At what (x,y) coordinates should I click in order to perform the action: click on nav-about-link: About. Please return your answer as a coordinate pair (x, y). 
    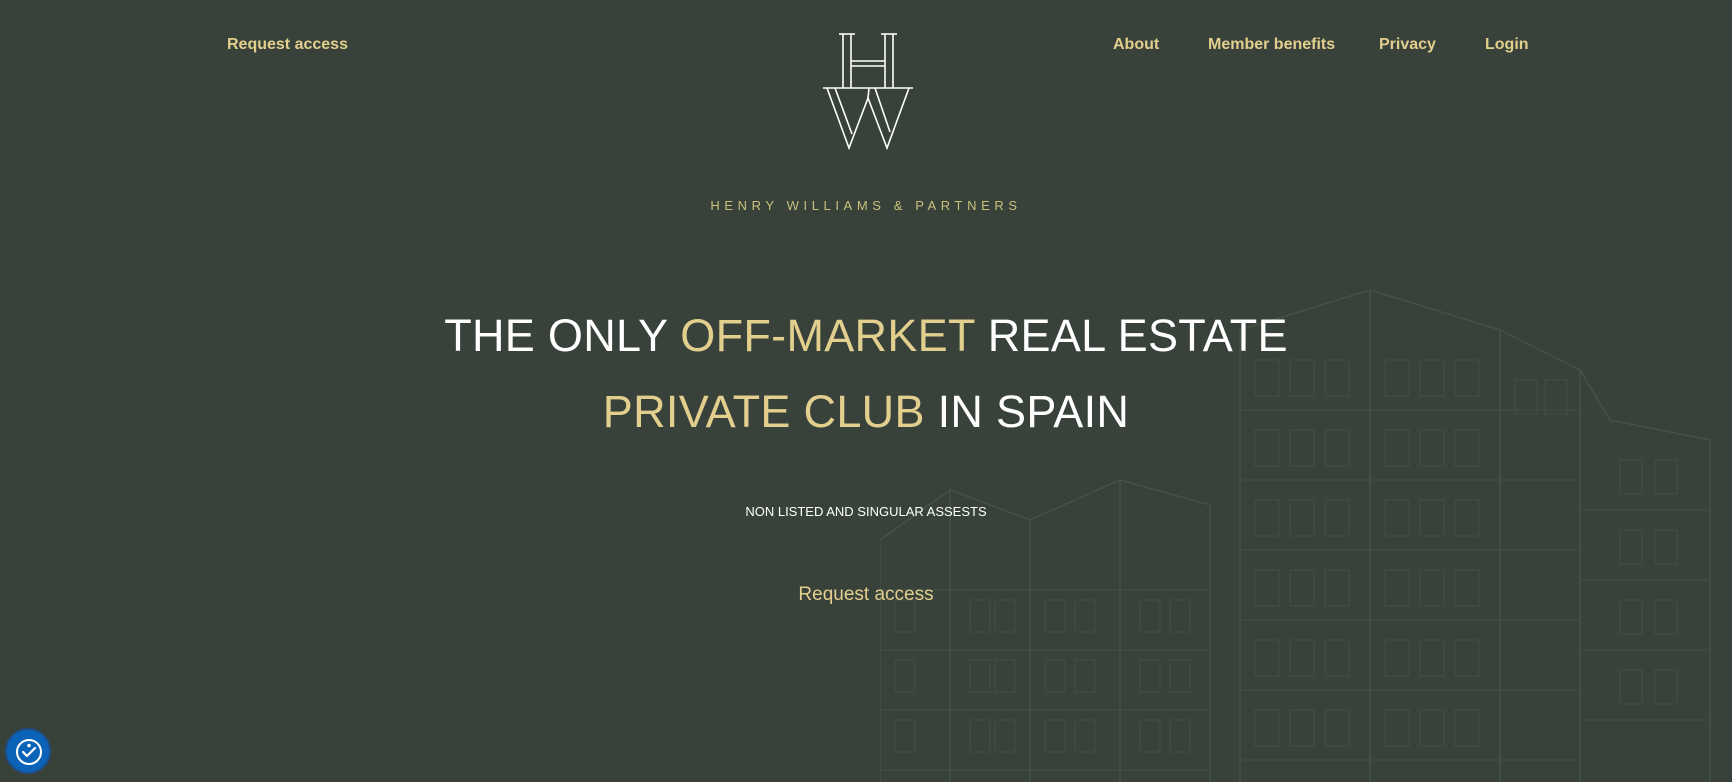
    Looking at the image, I should click on (1136, 45).